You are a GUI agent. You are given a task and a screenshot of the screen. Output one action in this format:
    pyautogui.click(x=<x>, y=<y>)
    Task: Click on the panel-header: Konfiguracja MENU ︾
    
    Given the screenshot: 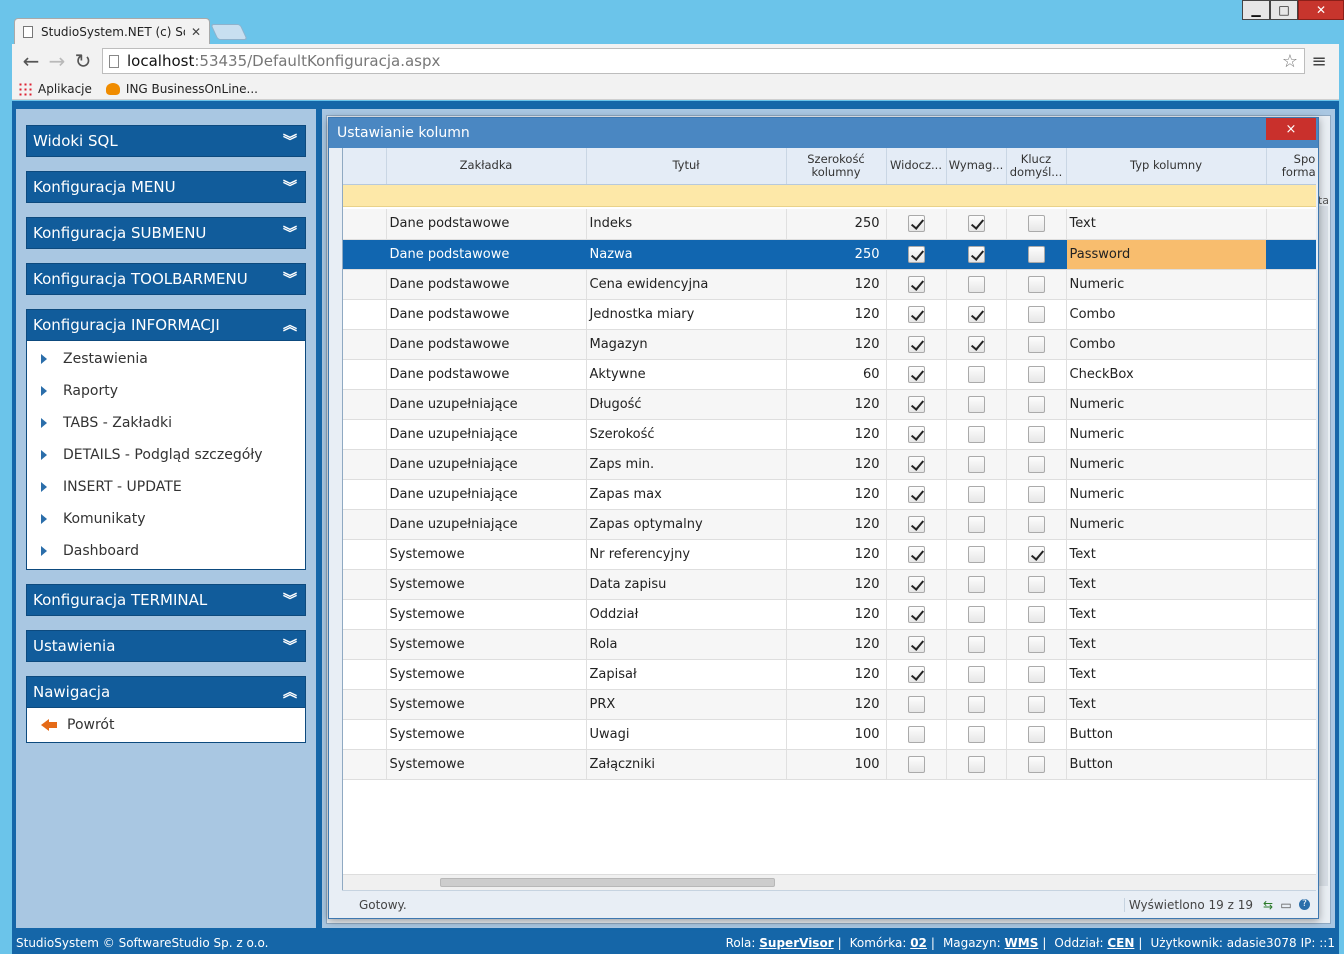 What is the action you would take?
    pyautogui.click(x=166, y=187)
    